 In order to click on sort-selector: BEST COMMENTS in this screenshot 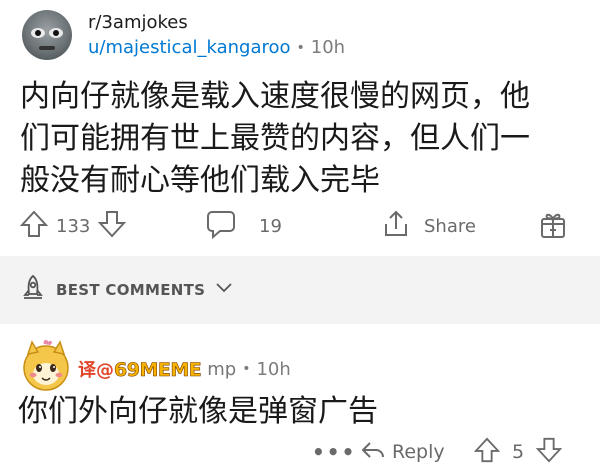, I will do `click(126, 290)`.